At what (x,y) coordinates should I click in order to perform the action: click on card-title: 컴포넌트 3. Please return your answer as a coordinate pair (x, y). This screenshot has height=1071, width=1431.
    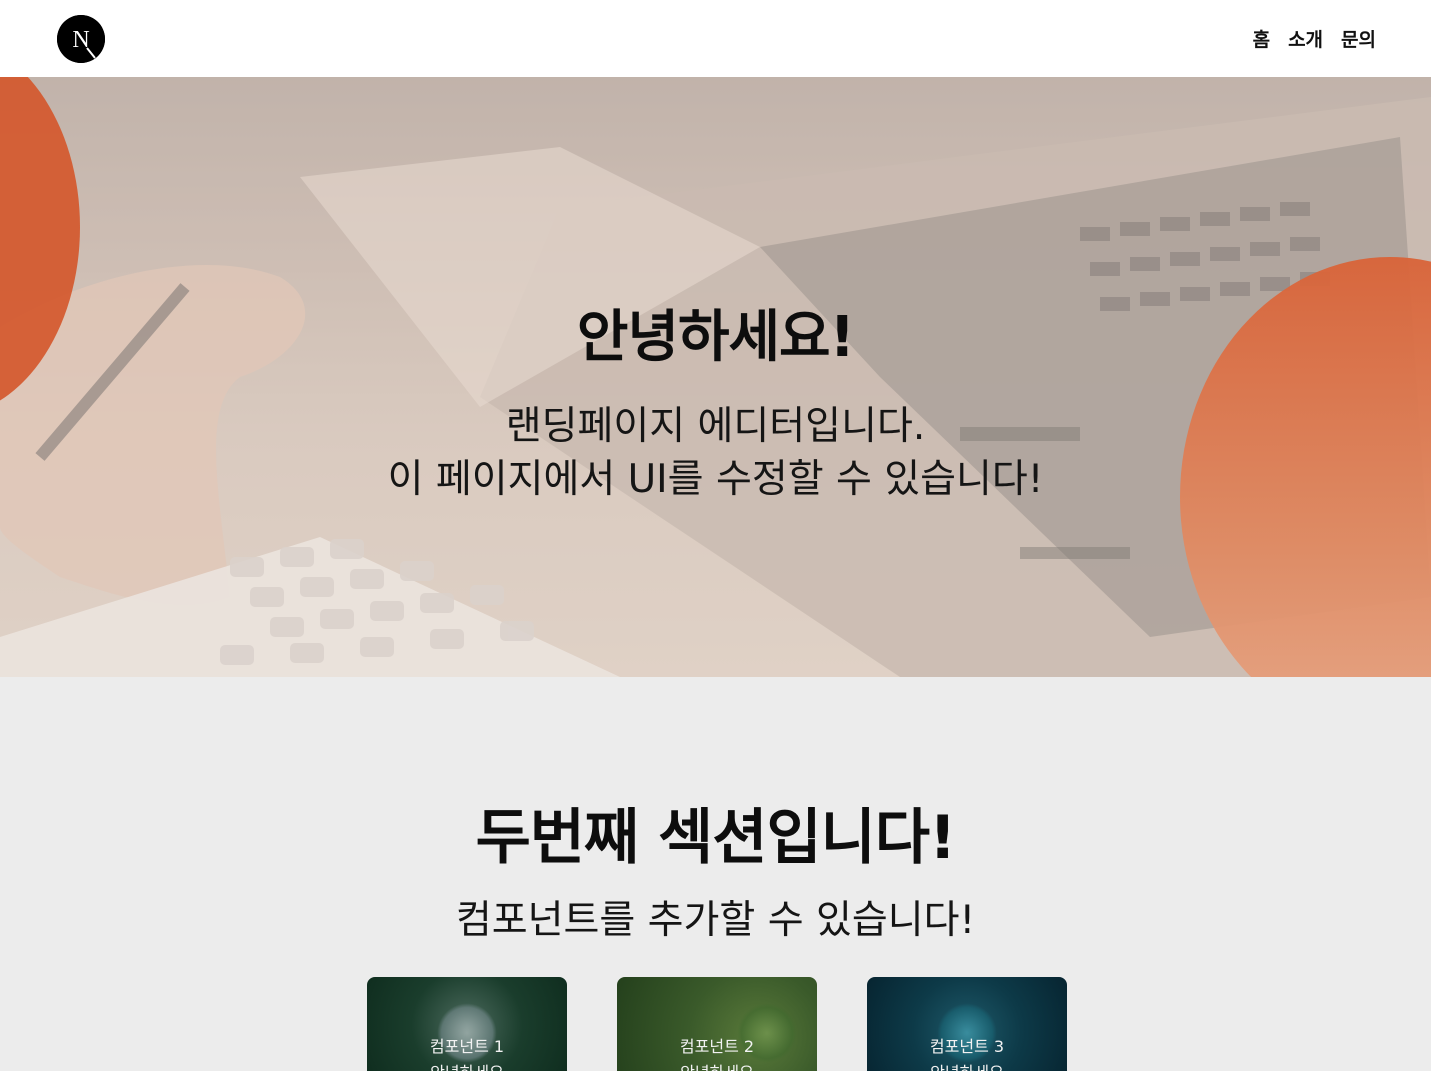
    Looking at the image, I should click on (967, 1046).